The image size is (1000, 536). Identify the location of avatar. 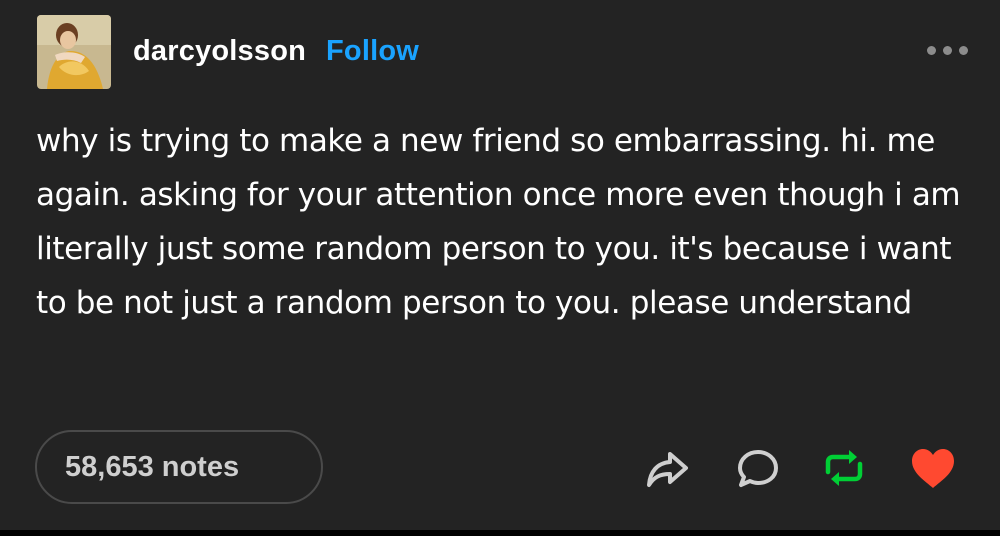
(74, 52).